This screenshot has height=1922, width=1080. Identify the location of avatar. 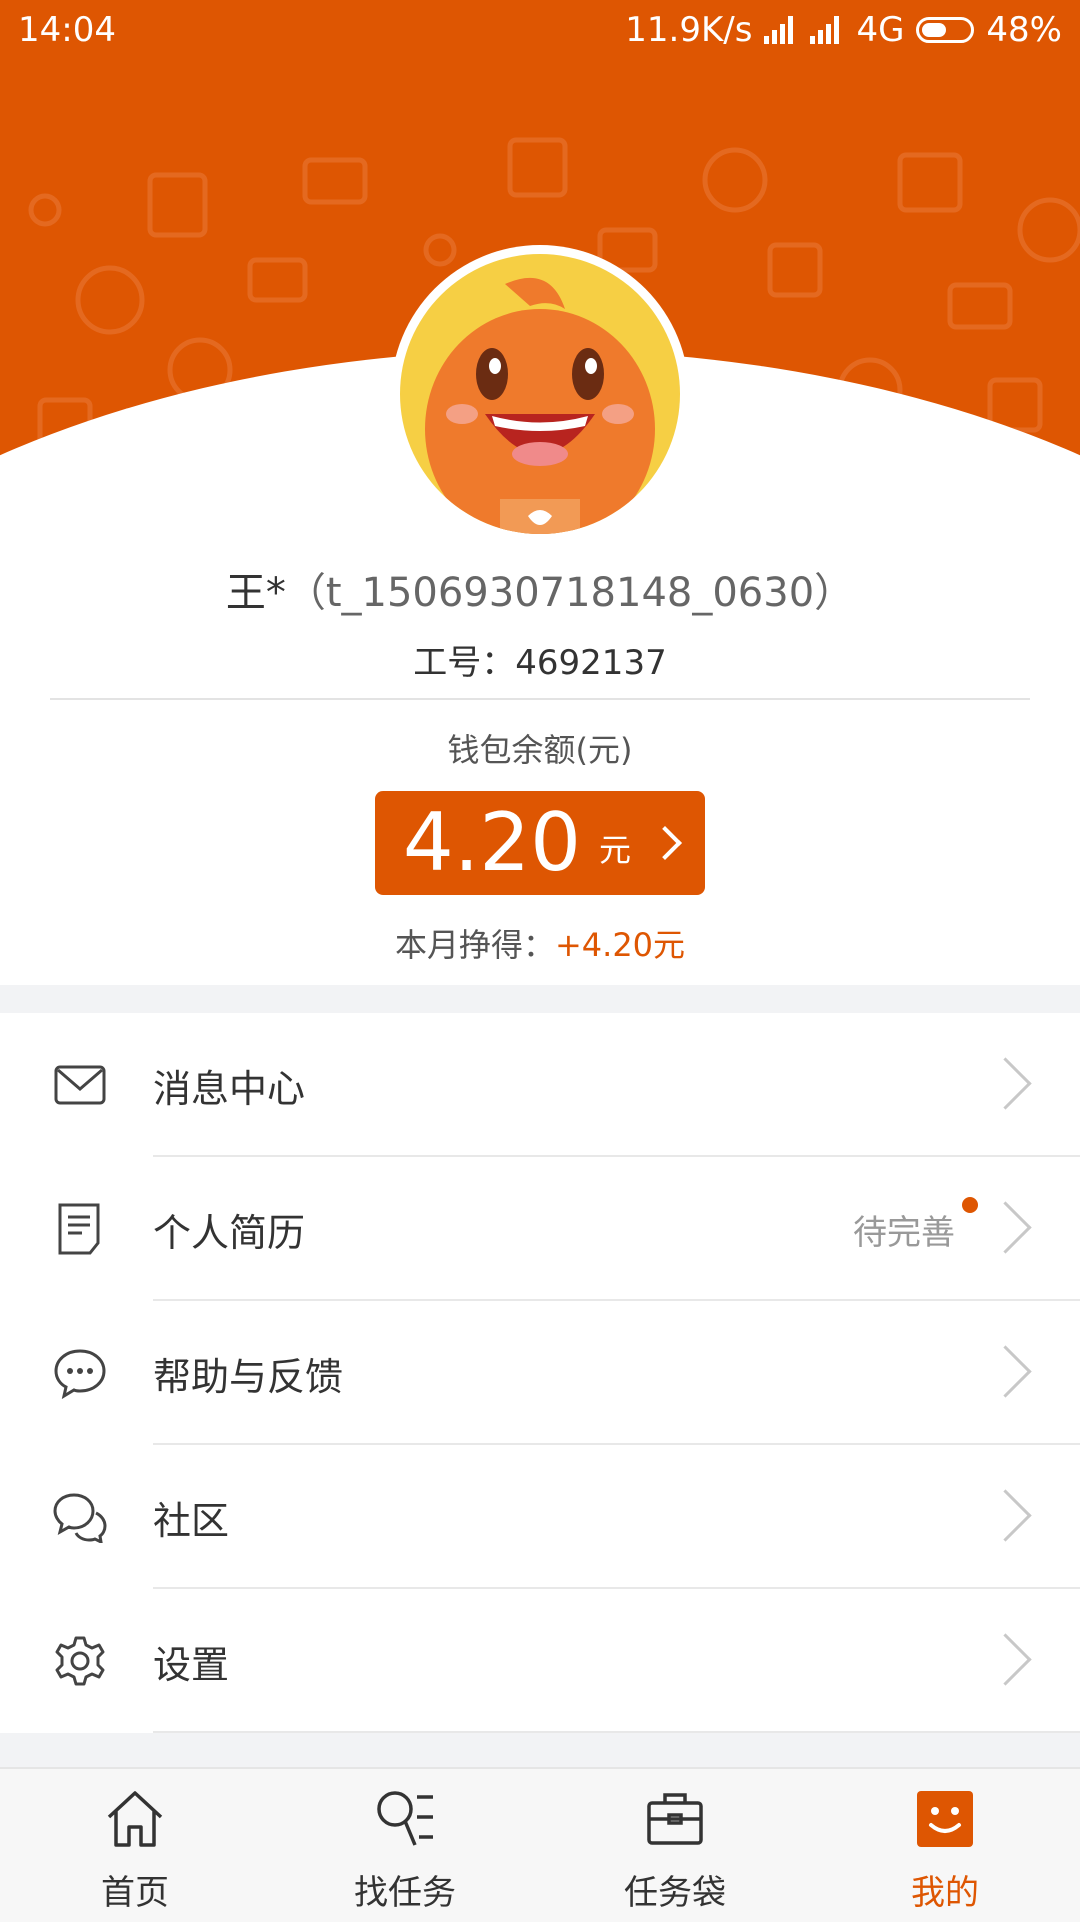
(540, 394).